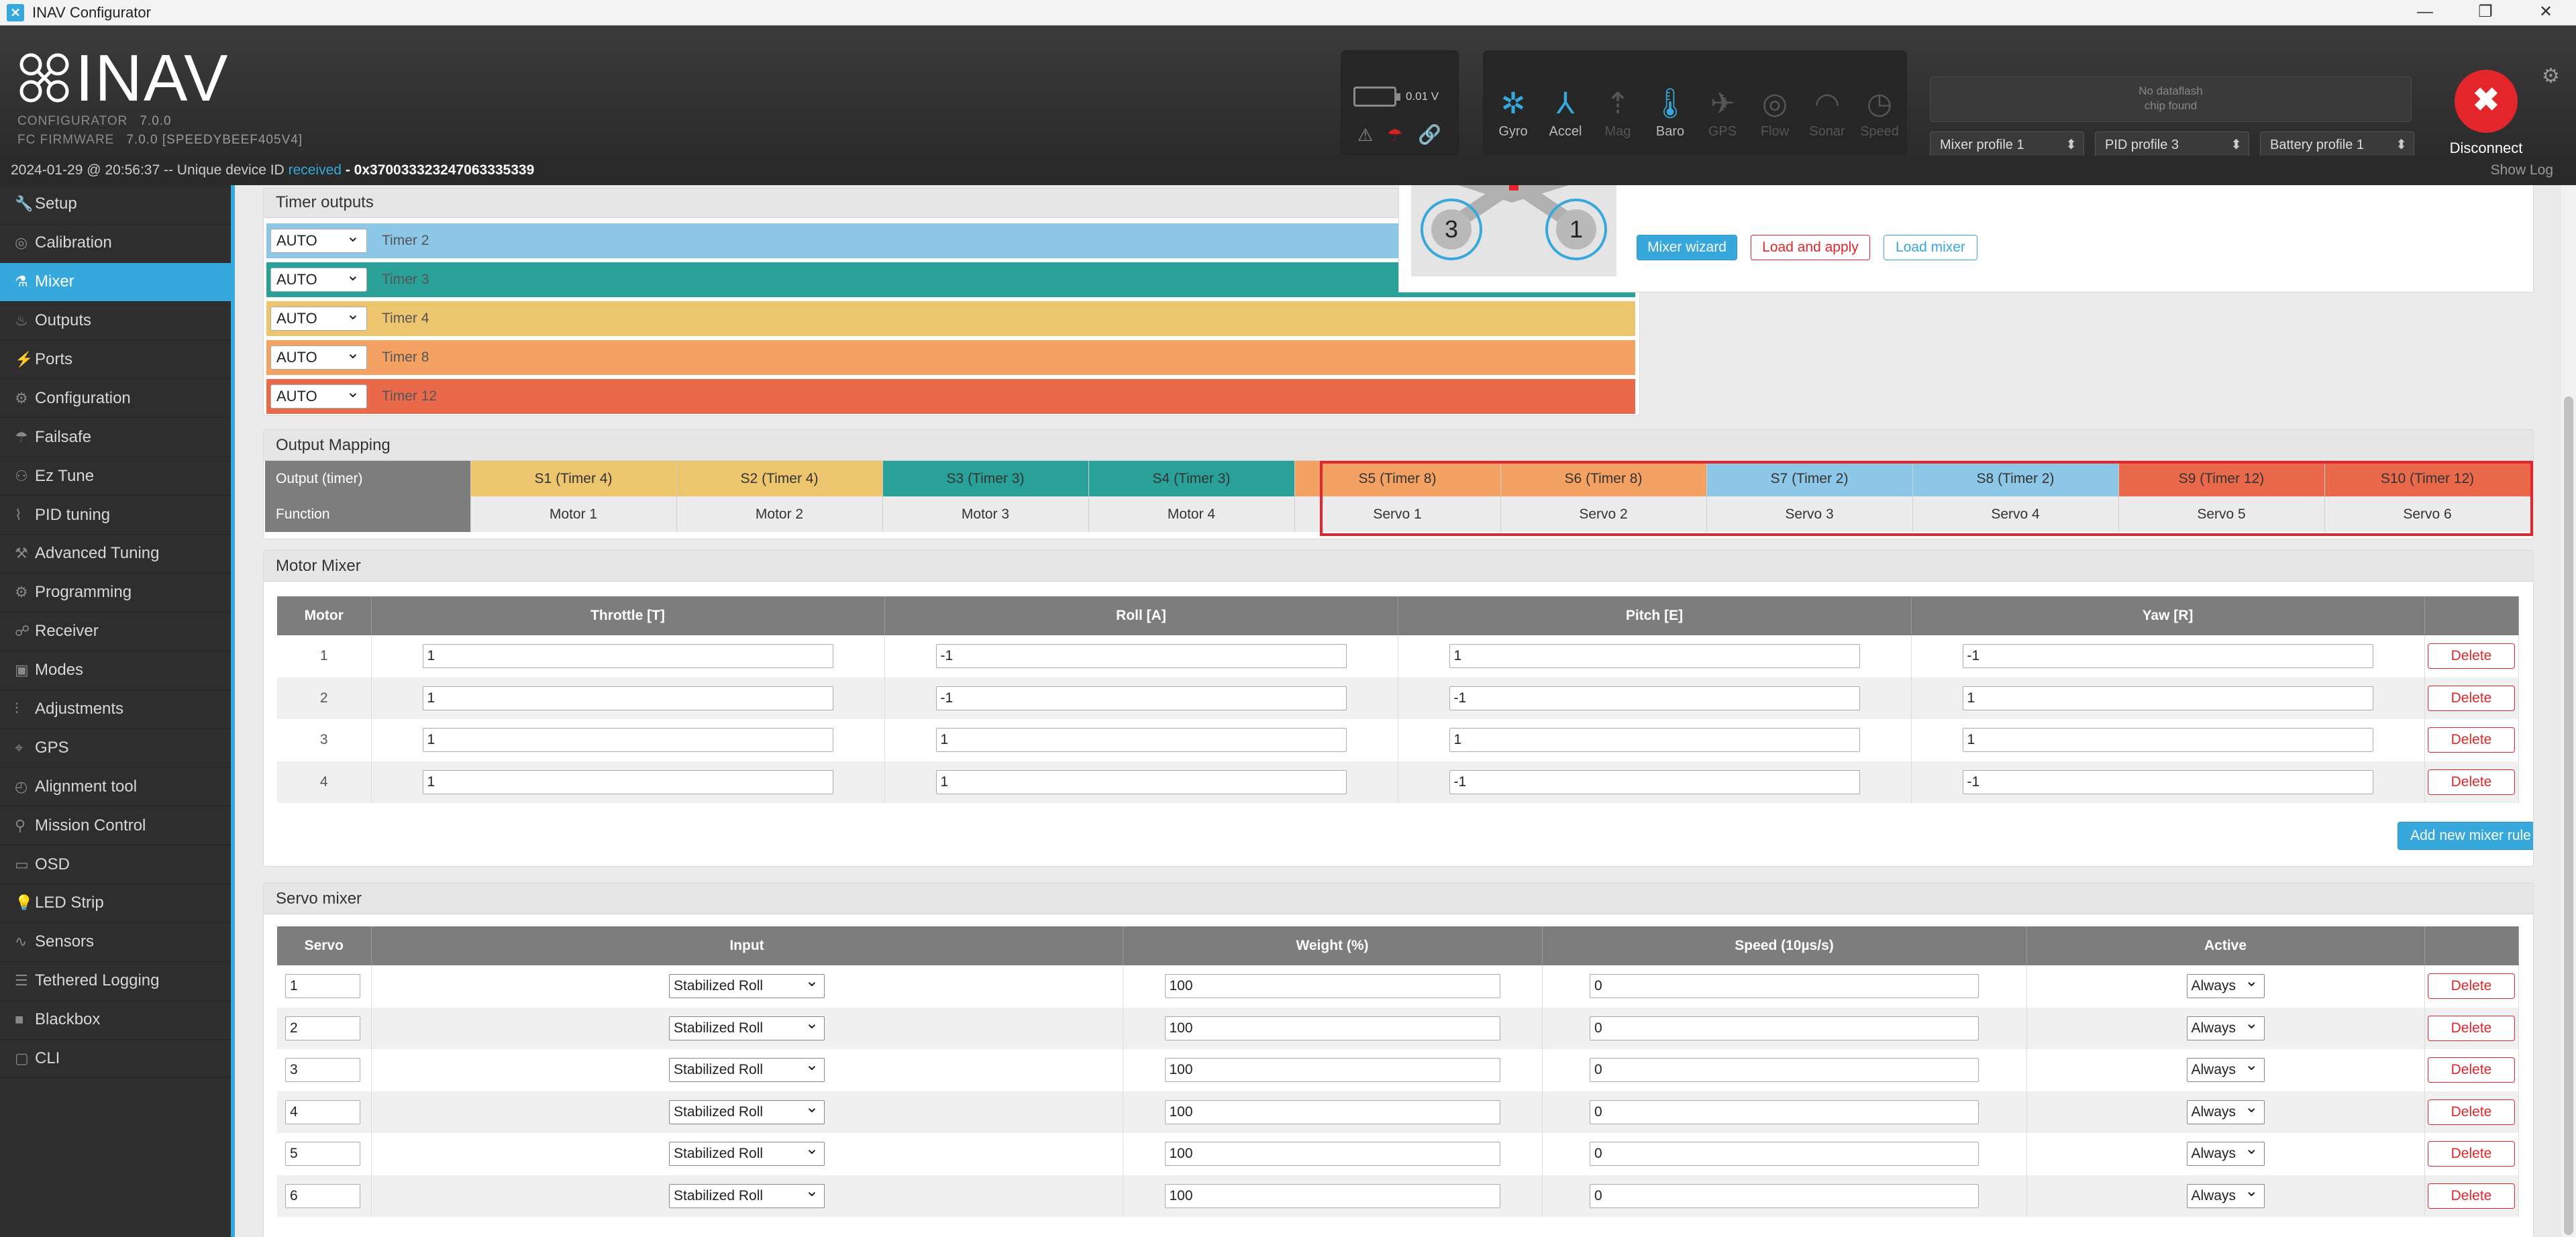 The height and width of the screenshot is (1237, 2576). What do you see at coordinates (115, 709) in the screenshot?
I see `sidebar-item-adjustments: ⫶ Adjustments` at bounding box center [115, 709].